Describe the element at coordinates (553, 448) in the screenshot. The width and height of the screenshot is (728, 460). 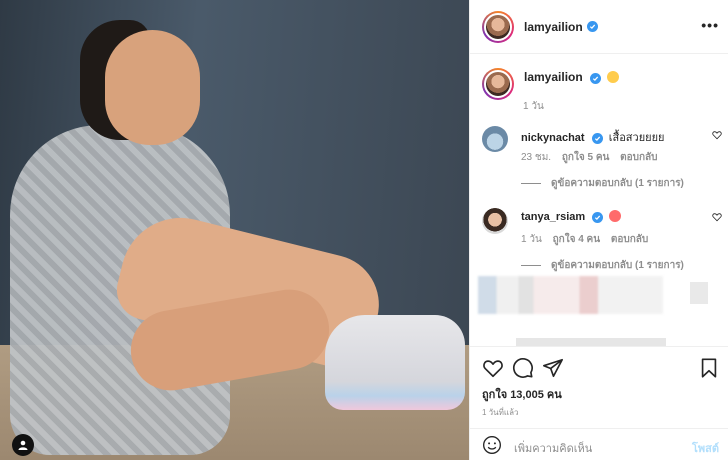
I see `comment-input: เพิ่มความคิดเห็น` at that location.